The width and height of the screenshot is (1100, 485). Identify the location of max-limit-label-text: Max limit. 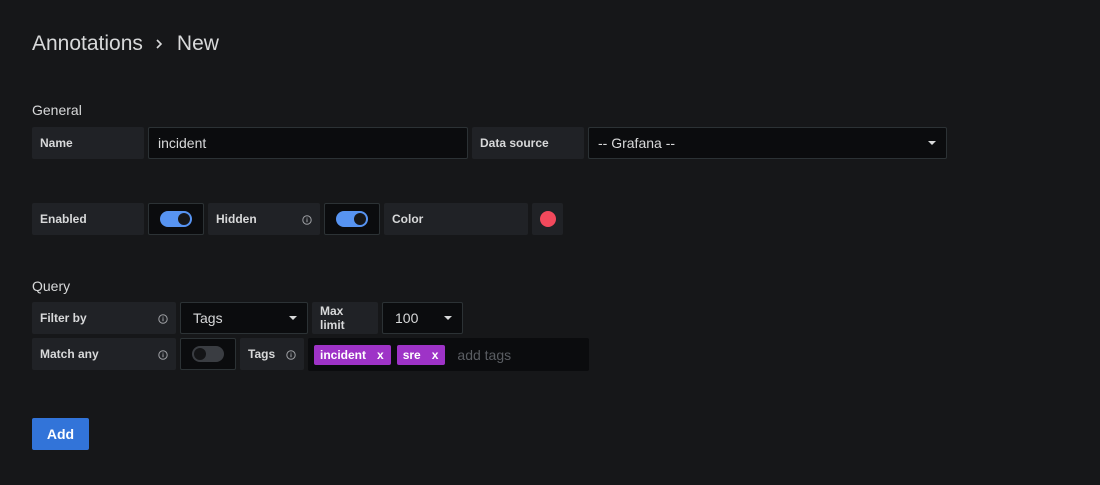
(332, 318).